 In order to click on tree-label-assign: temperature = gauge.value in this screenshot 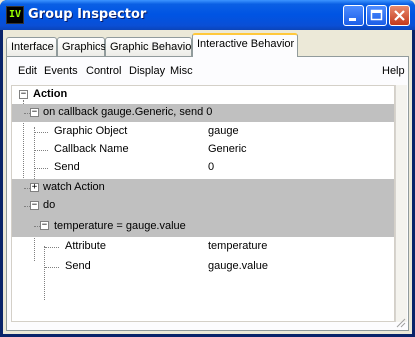, I will do `click(120, 226)`.